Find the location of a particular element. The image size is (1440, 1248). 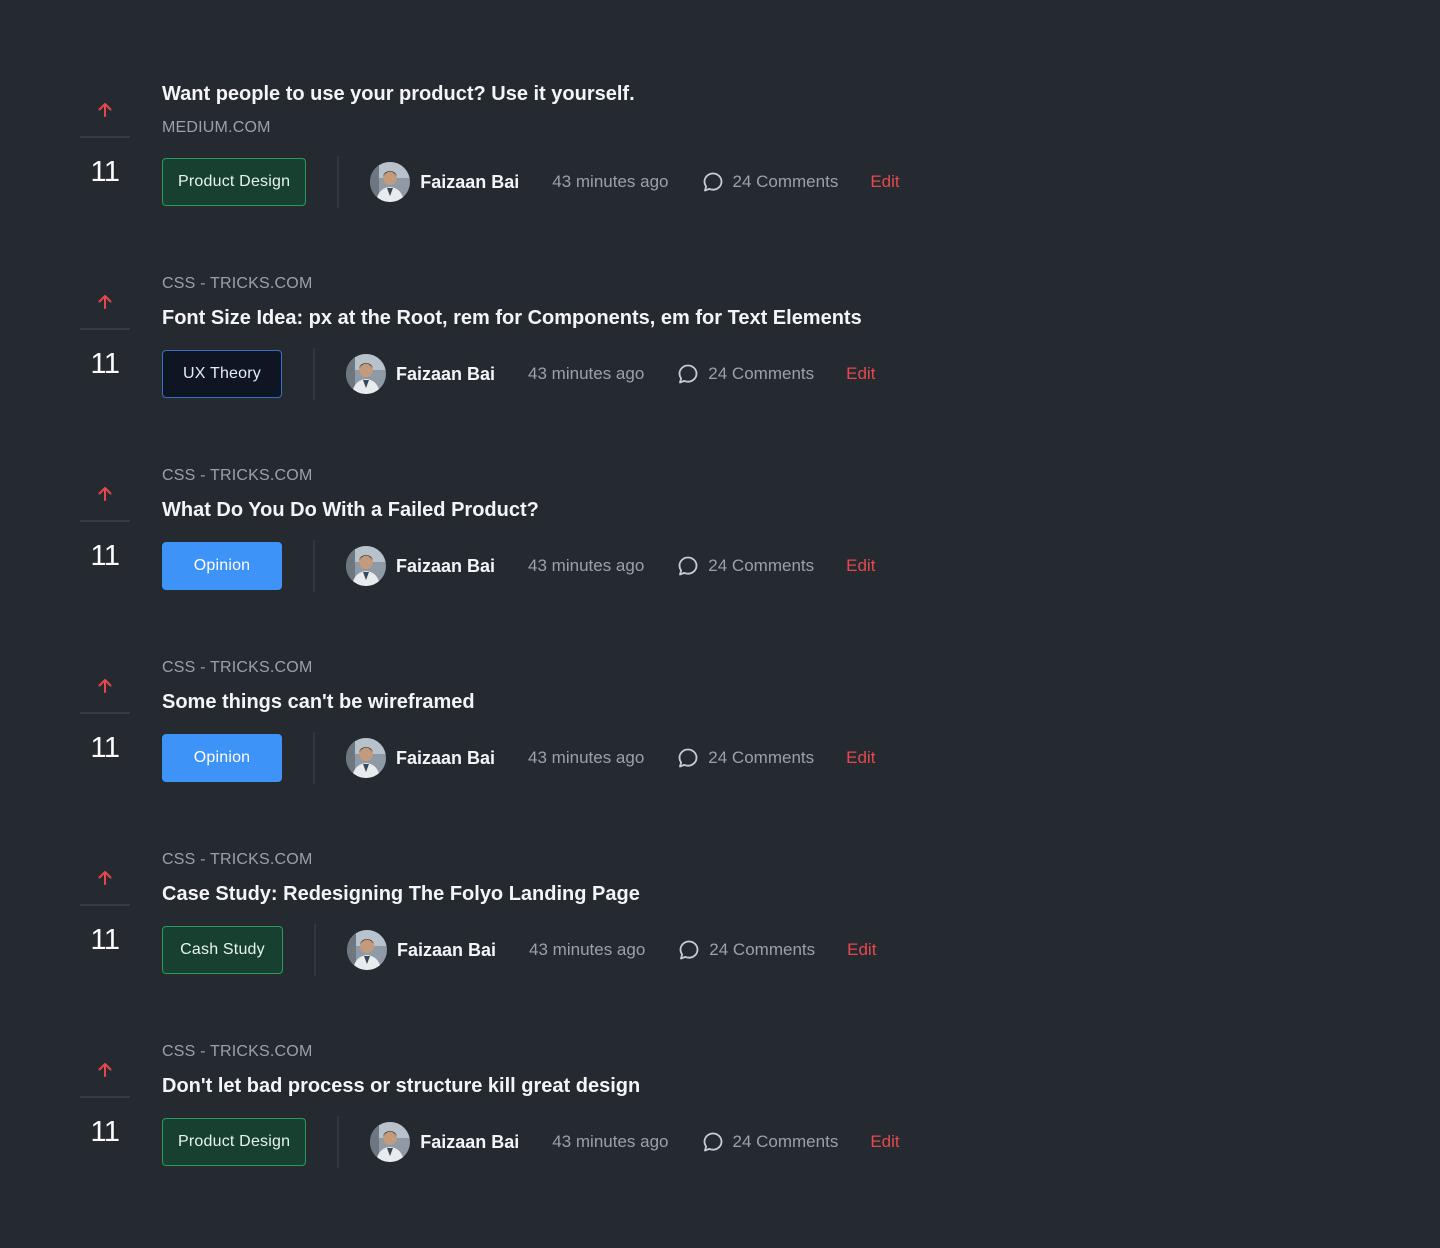

post-title: What Do You Do With a Failed Product? is located at coordinates (350, 510).